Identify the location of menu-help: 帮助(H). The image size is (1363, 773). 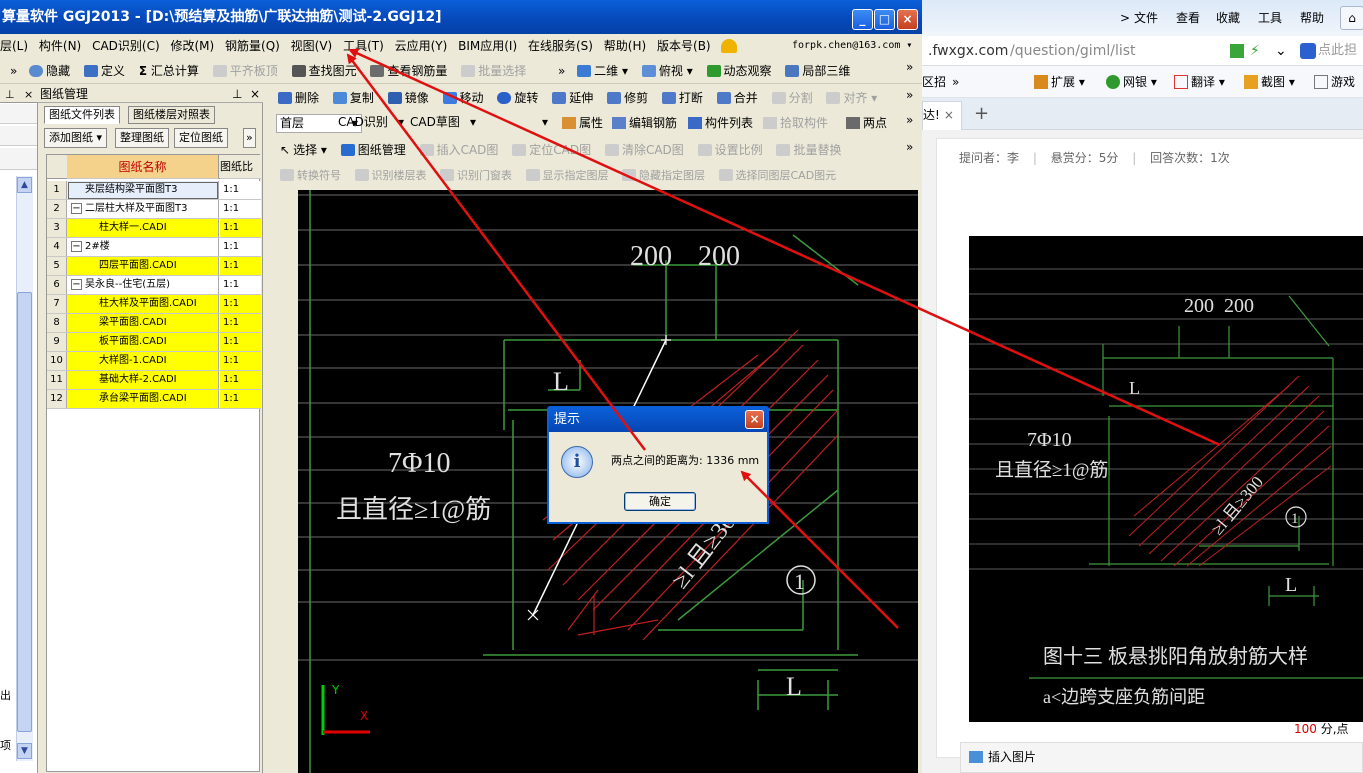
(625, 46).